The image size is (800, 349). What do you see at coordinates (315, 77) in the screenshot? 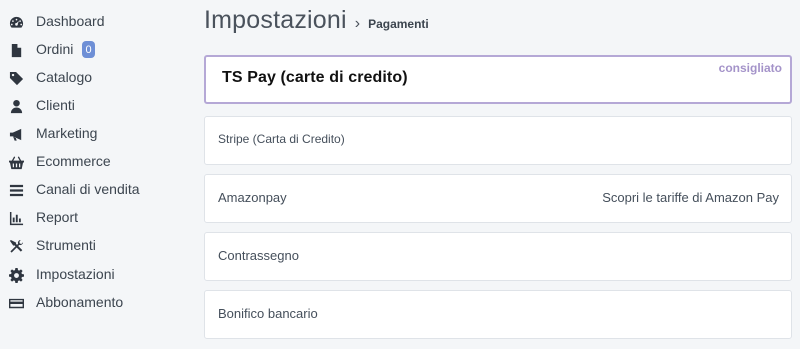
I see `payment-option-label: TS Pay (carte di credito)` at bounding box center [315, 77].